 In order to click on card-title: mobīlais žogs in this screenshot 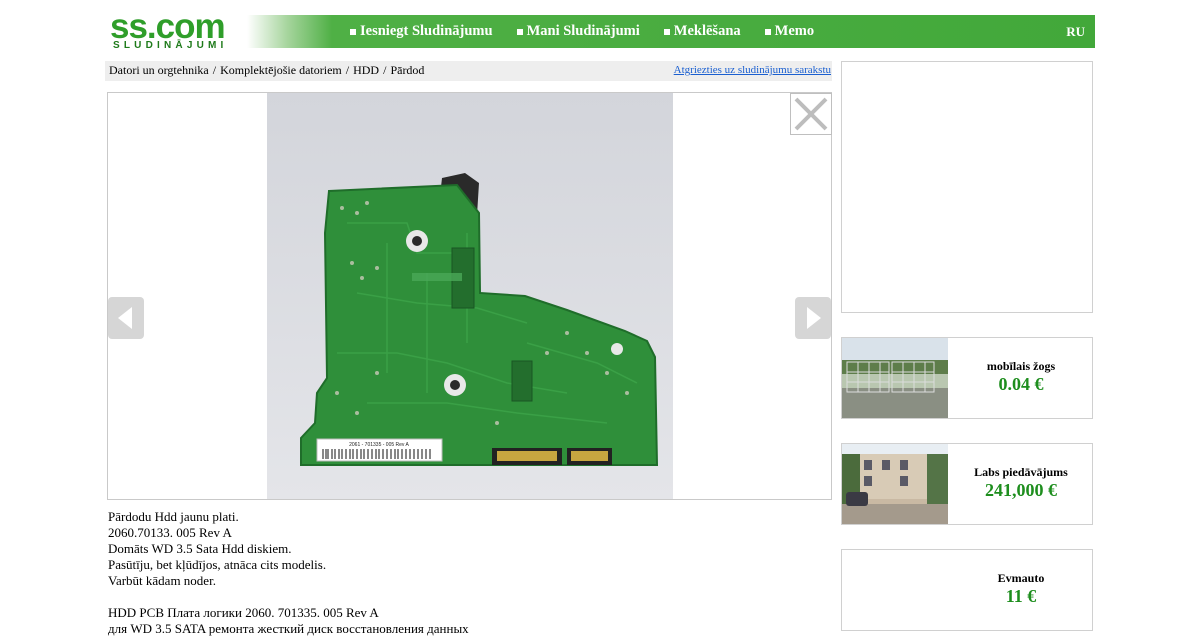, I will do `click(1021, 366)`.